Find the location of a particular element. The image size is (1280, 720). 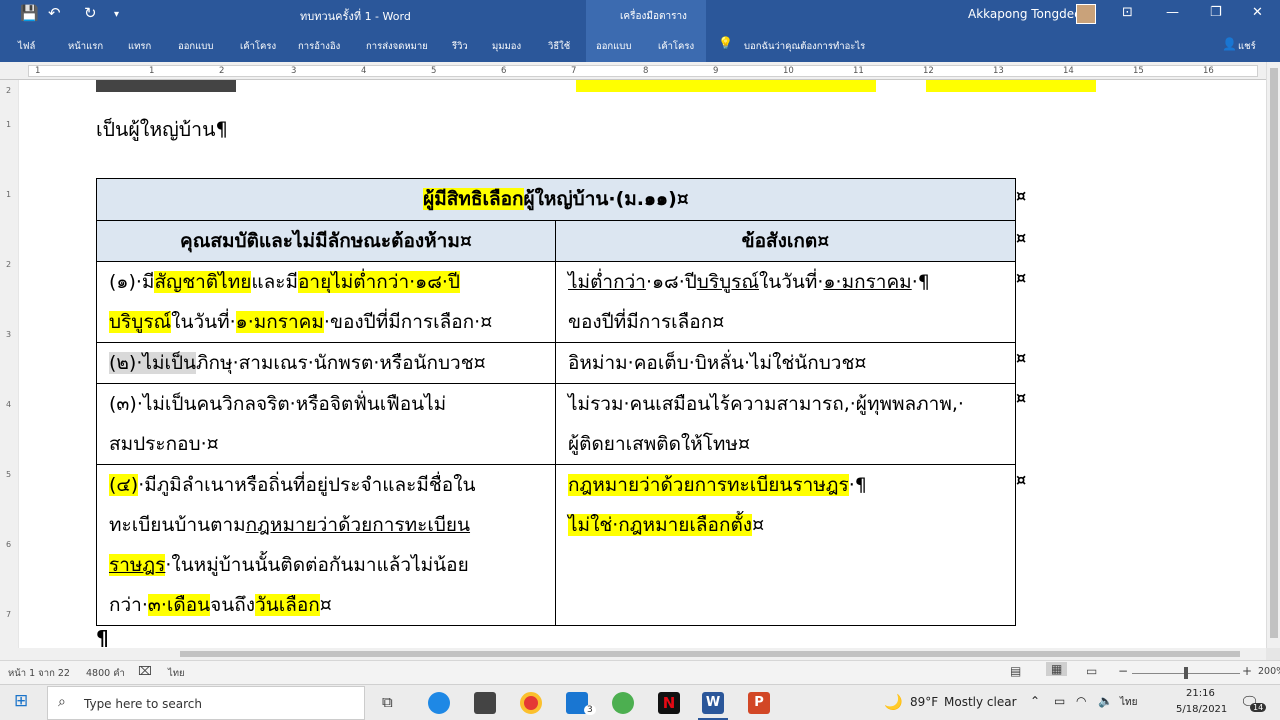

search-placeholder: Type here to search is located at coordinates (143, 704).